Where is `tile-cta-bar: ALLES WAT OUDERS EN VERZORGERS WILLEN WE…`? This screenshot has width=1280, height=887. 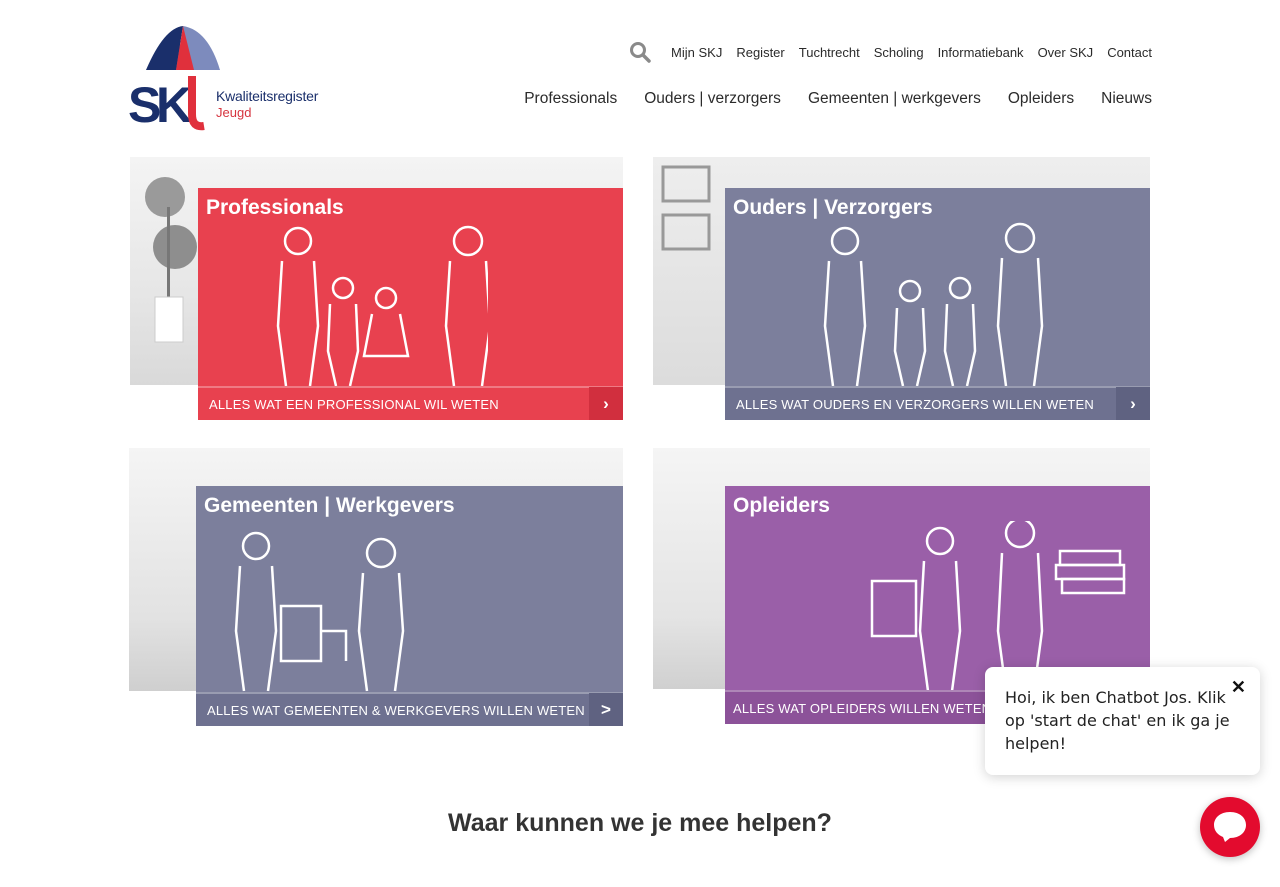 tile-cta-bar: ALLES WAT OUDERS EN VERZORGERS WILLEN WE… is located at coordinates (937, 403).